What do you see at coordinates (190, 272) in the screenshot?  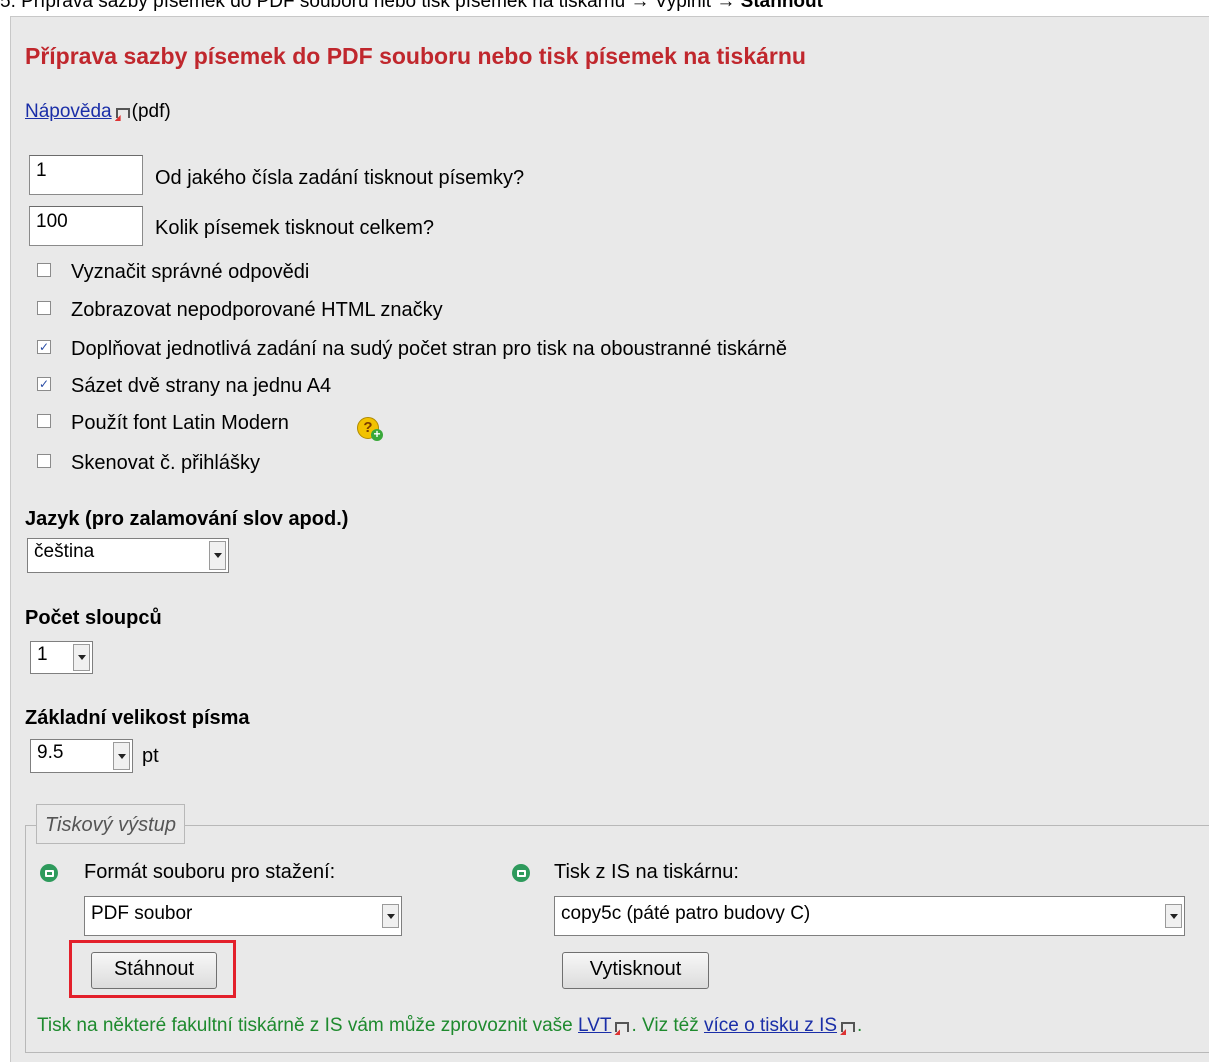 I see `option-label-mark-correct: Vyznačit správné odpovědi` at bounding box center [190, 272].